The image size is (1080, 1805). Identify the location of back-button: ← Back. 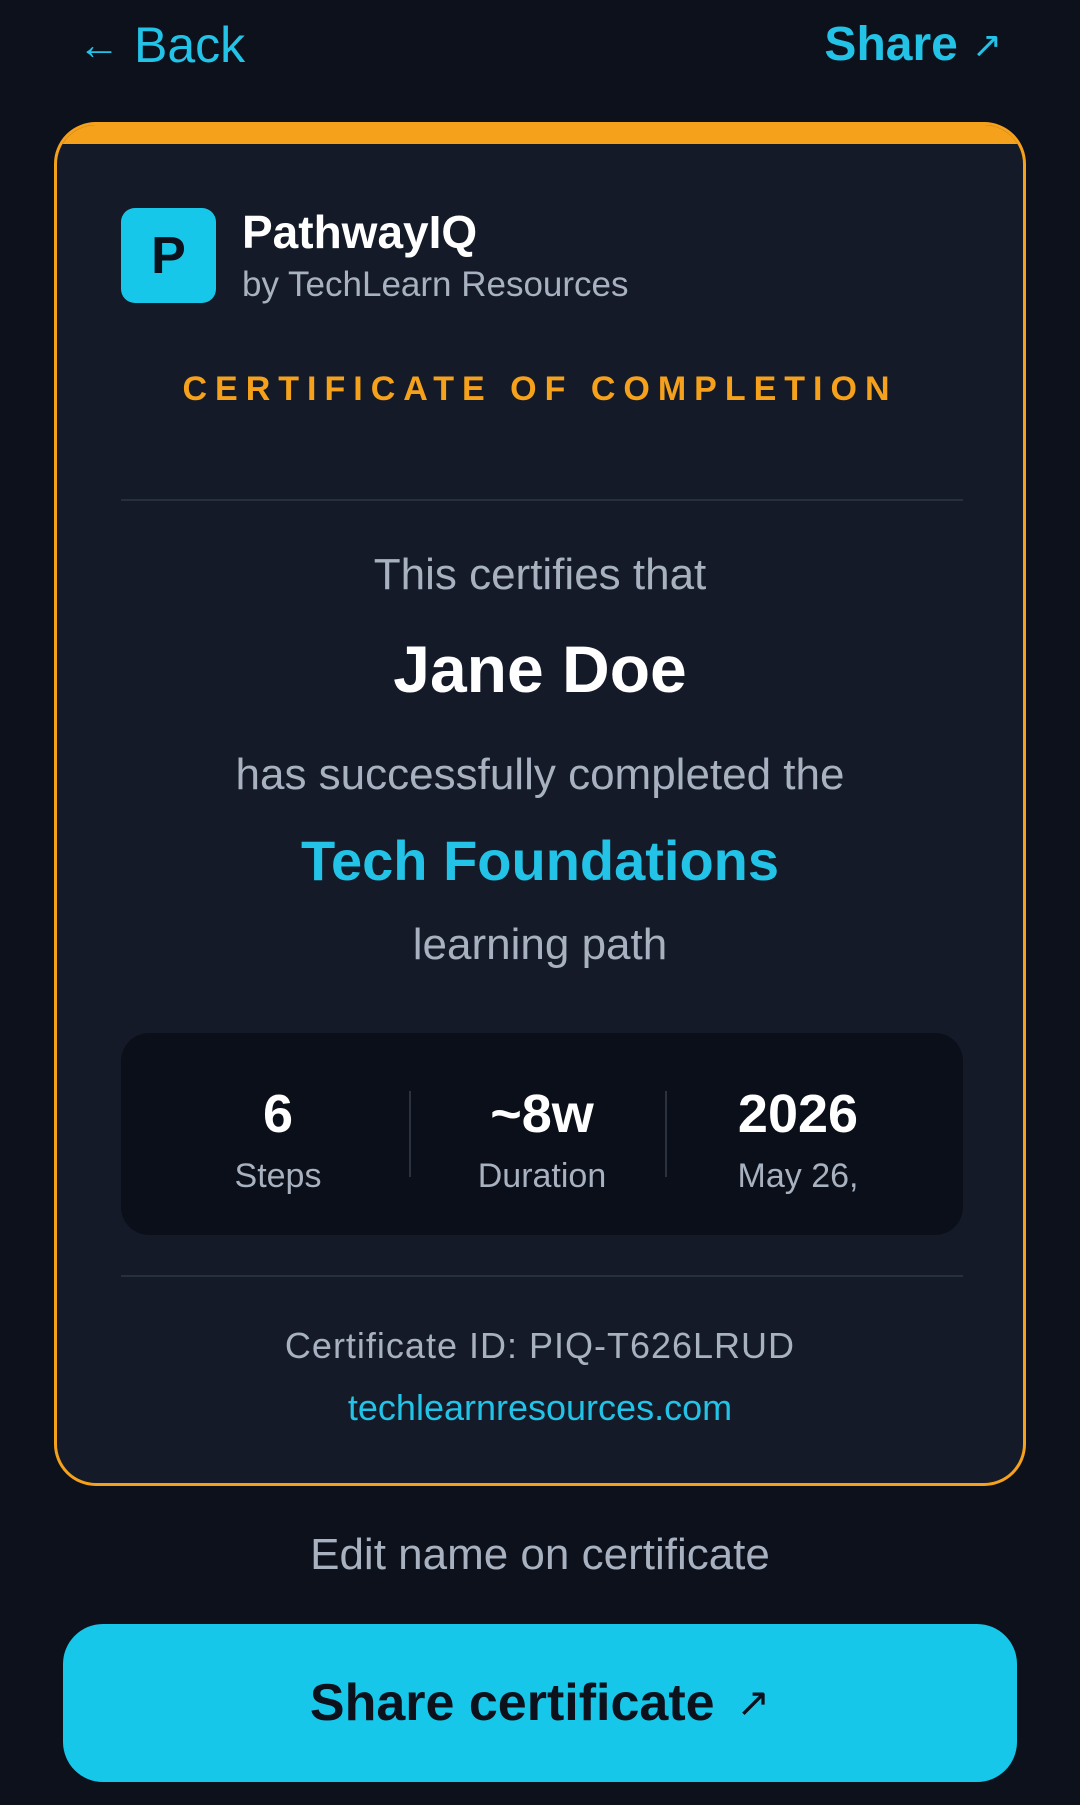
(161, 45).